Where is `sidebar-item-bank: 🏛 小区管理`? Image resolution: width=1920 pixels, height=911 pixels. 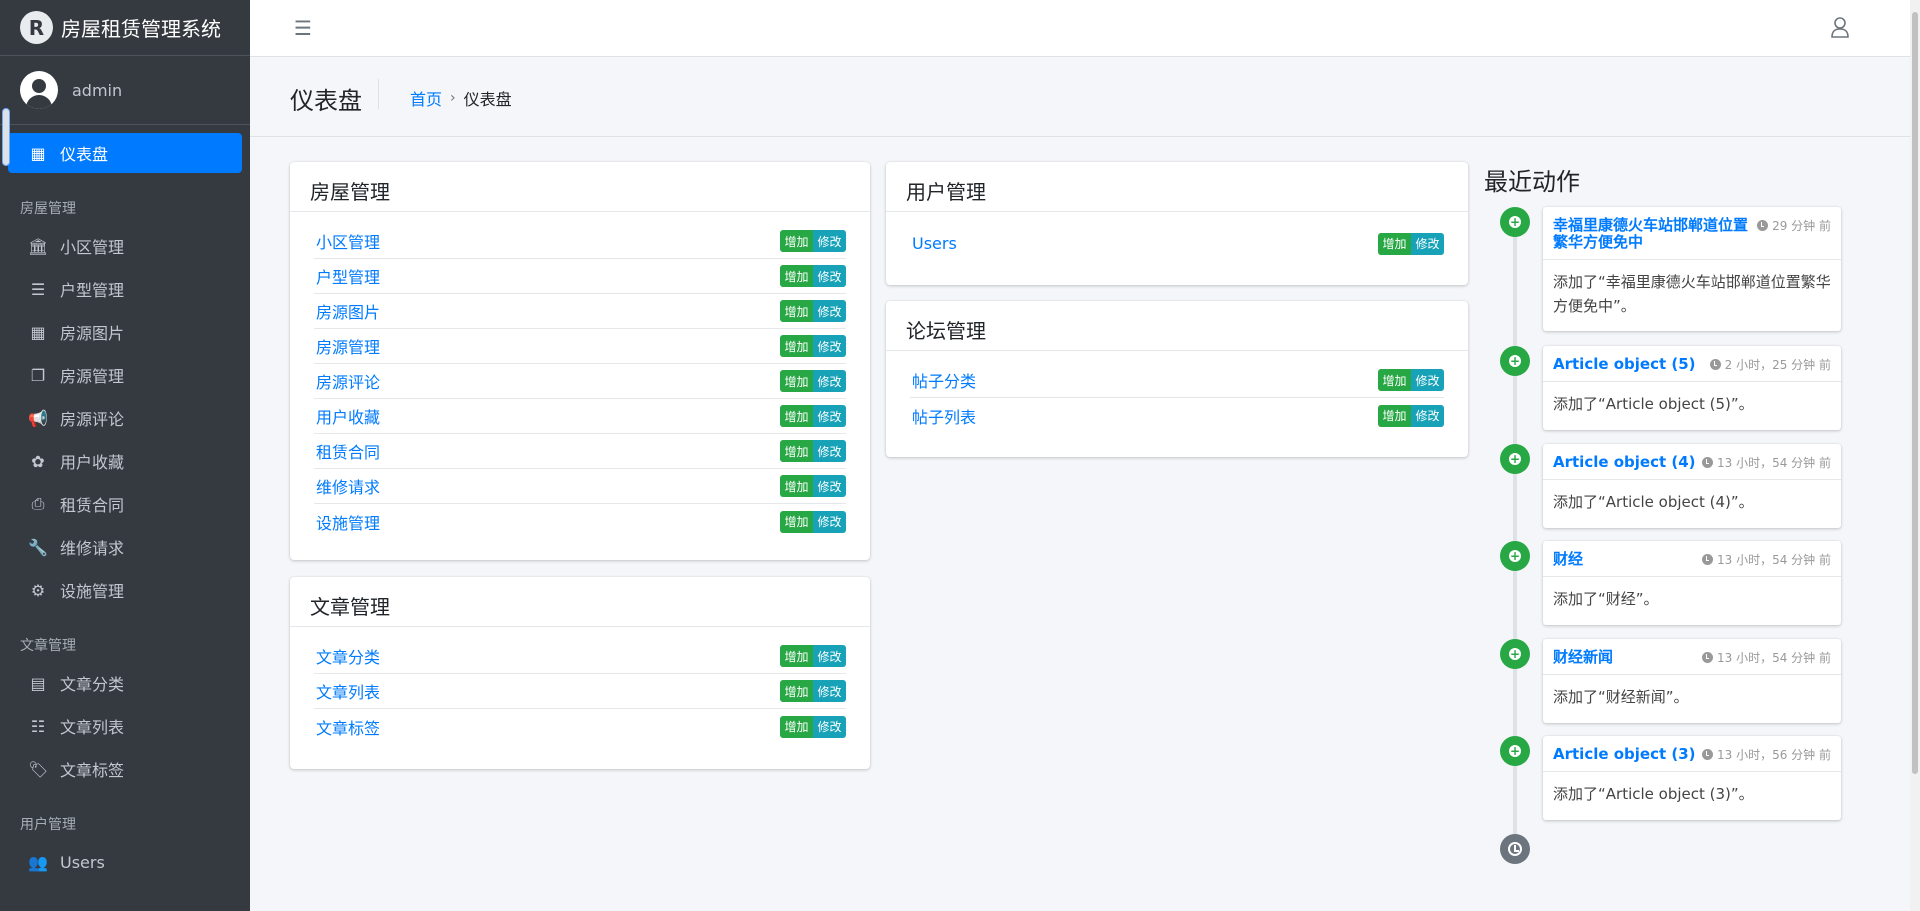
sidebar-item-bank: 🏛 小区管理 is located at coordinates (125, 246).